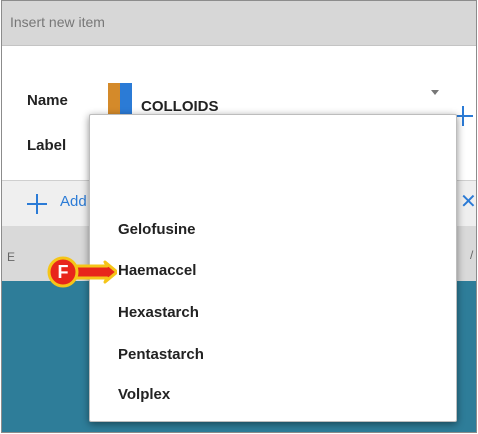 This screenshot has width=478, height=434. I want to click on add-button: Add, so click(73, 201).